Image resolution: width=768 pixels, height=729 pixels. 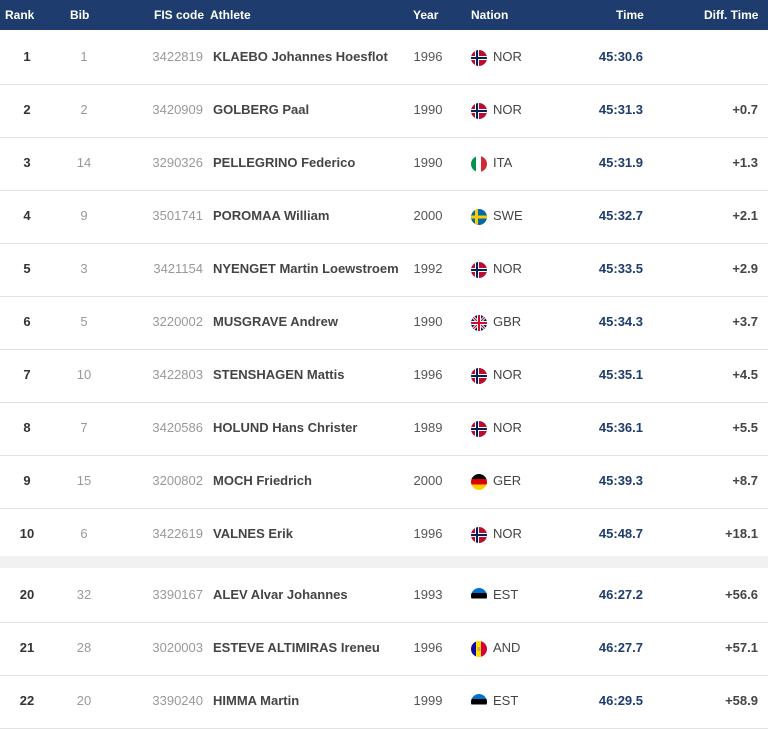 What do you see at coordinates (179, 15) in the screenshot?
I see `header-fis-code: FIS code` at bounding box center [179, 15].